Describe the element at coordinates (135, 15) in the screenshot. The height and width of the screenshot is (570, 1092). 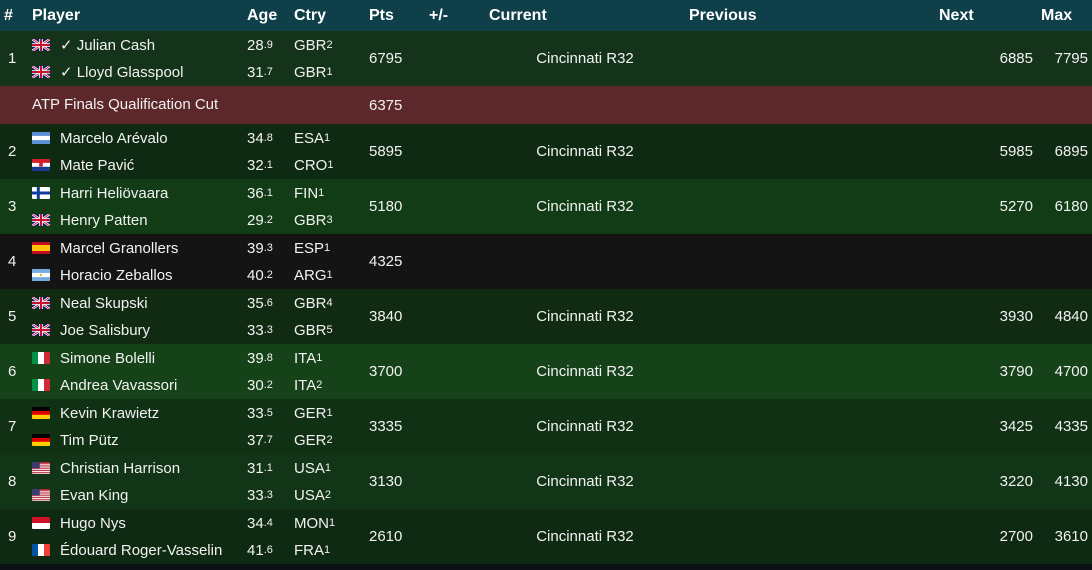
I see `header-player: Player` at that location.